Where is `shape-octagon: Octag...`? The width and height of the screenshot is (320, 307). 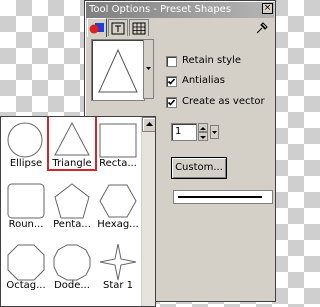
shape-octagon: Octag... is located at coordinates (26, 267).